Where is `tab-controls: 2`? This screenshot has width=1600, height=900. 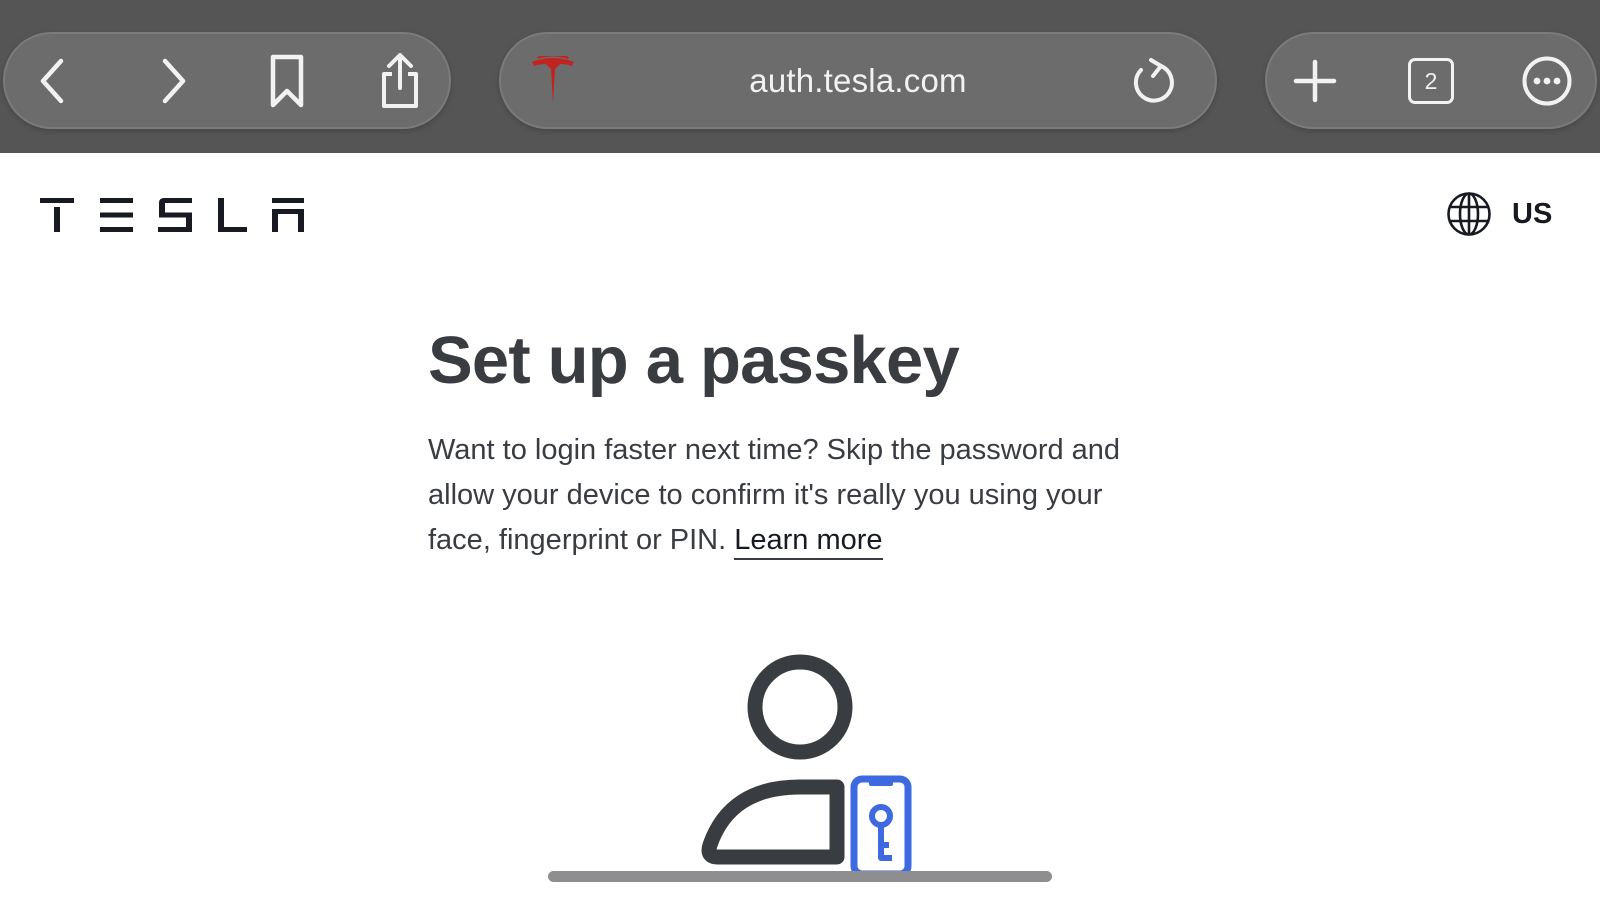
tab-controls: 2 is located at coordinates (1431, 80).